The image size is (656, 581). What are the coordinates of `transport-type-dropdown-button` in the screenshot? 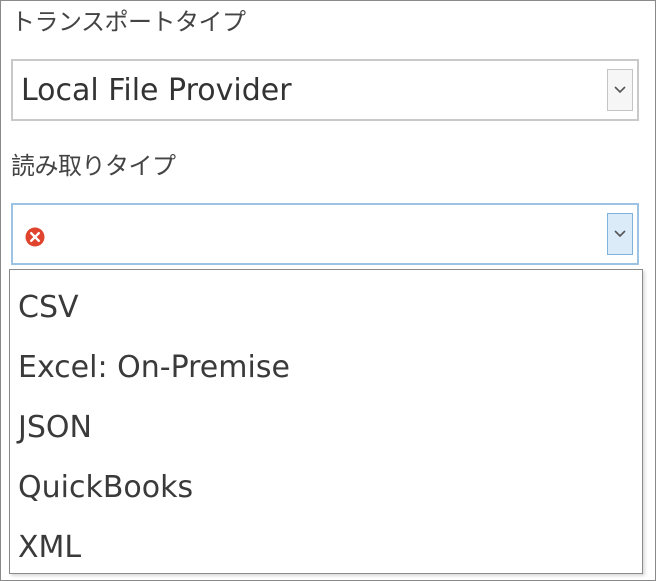 It's located at (620, 90).